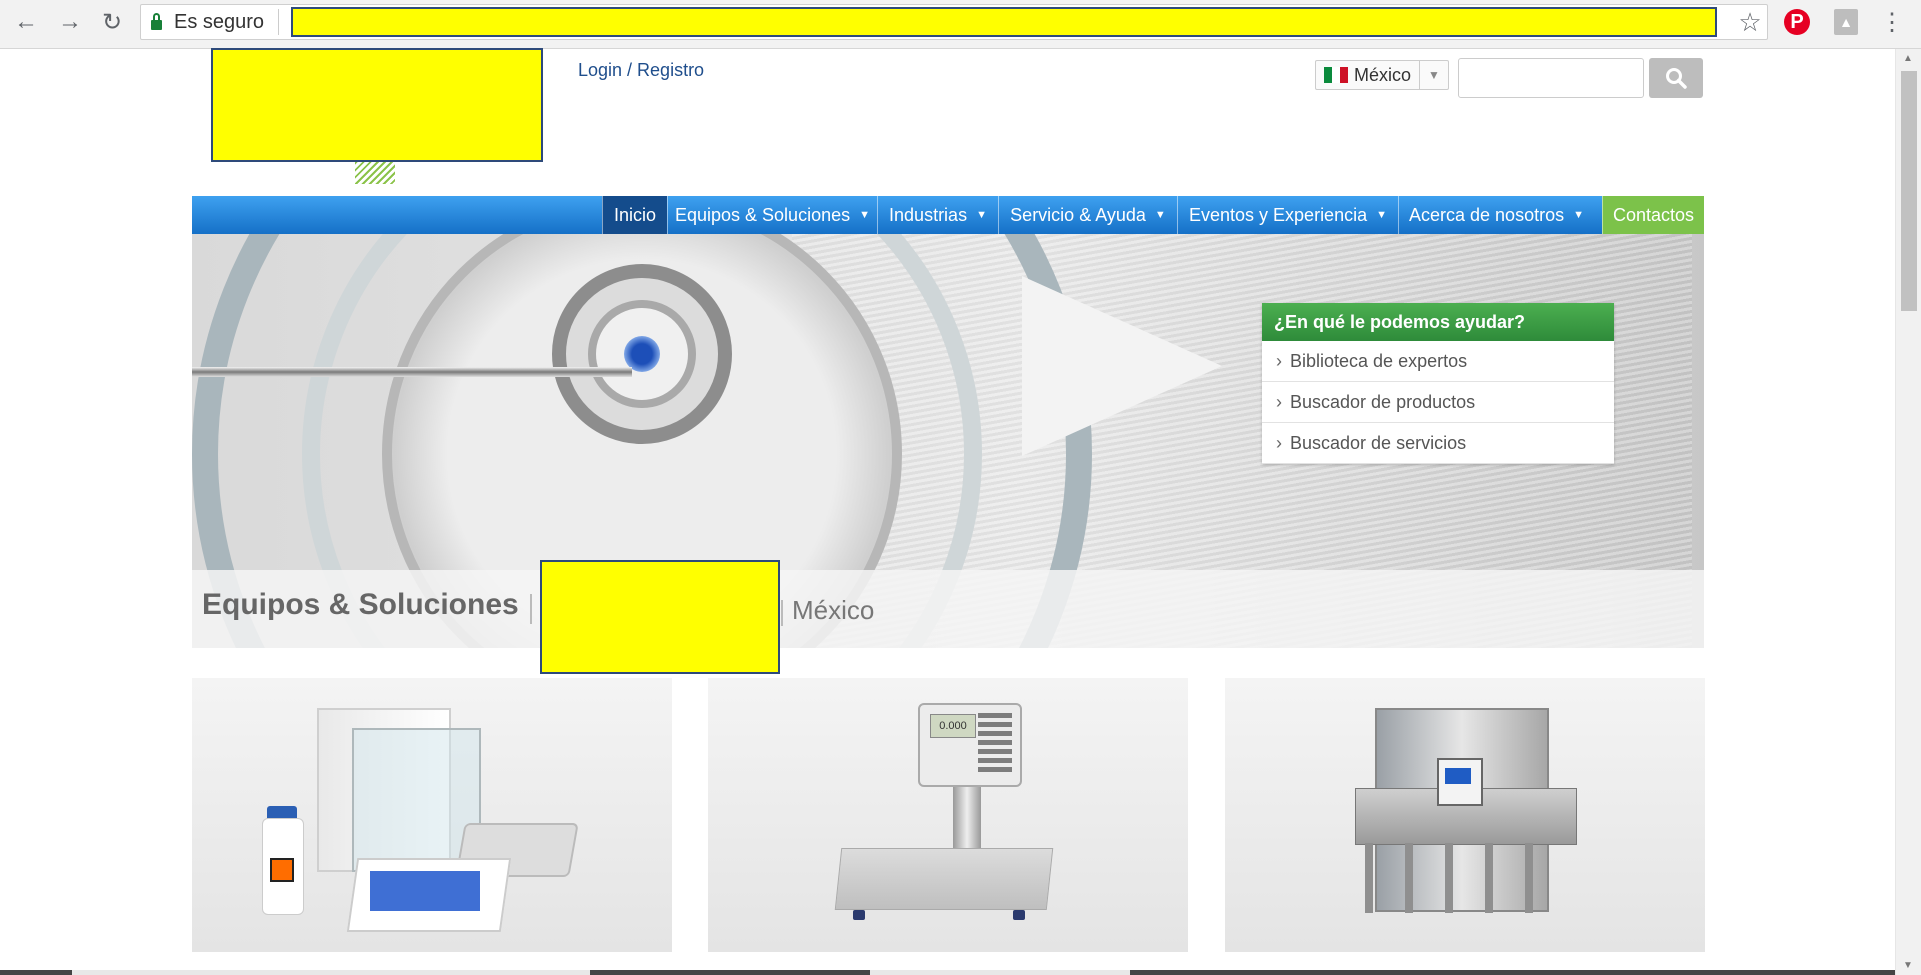 The image size is (1921, 975). What do you see at coordinates (953, 726) in the screenshot?
I see `scale-display: 0.000` at bounding box center [953, 726].